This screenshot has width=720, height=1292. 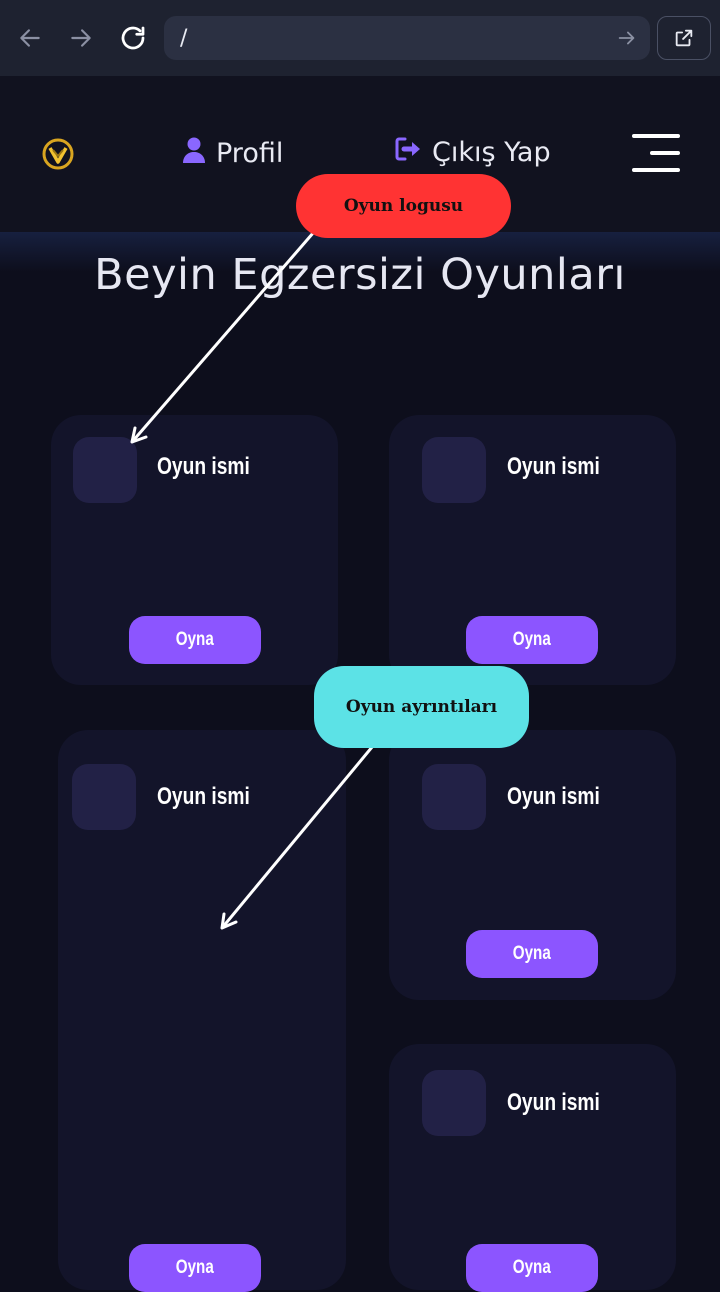 I want to click on hamburger-menu-icon, so click(x=656, y=153).